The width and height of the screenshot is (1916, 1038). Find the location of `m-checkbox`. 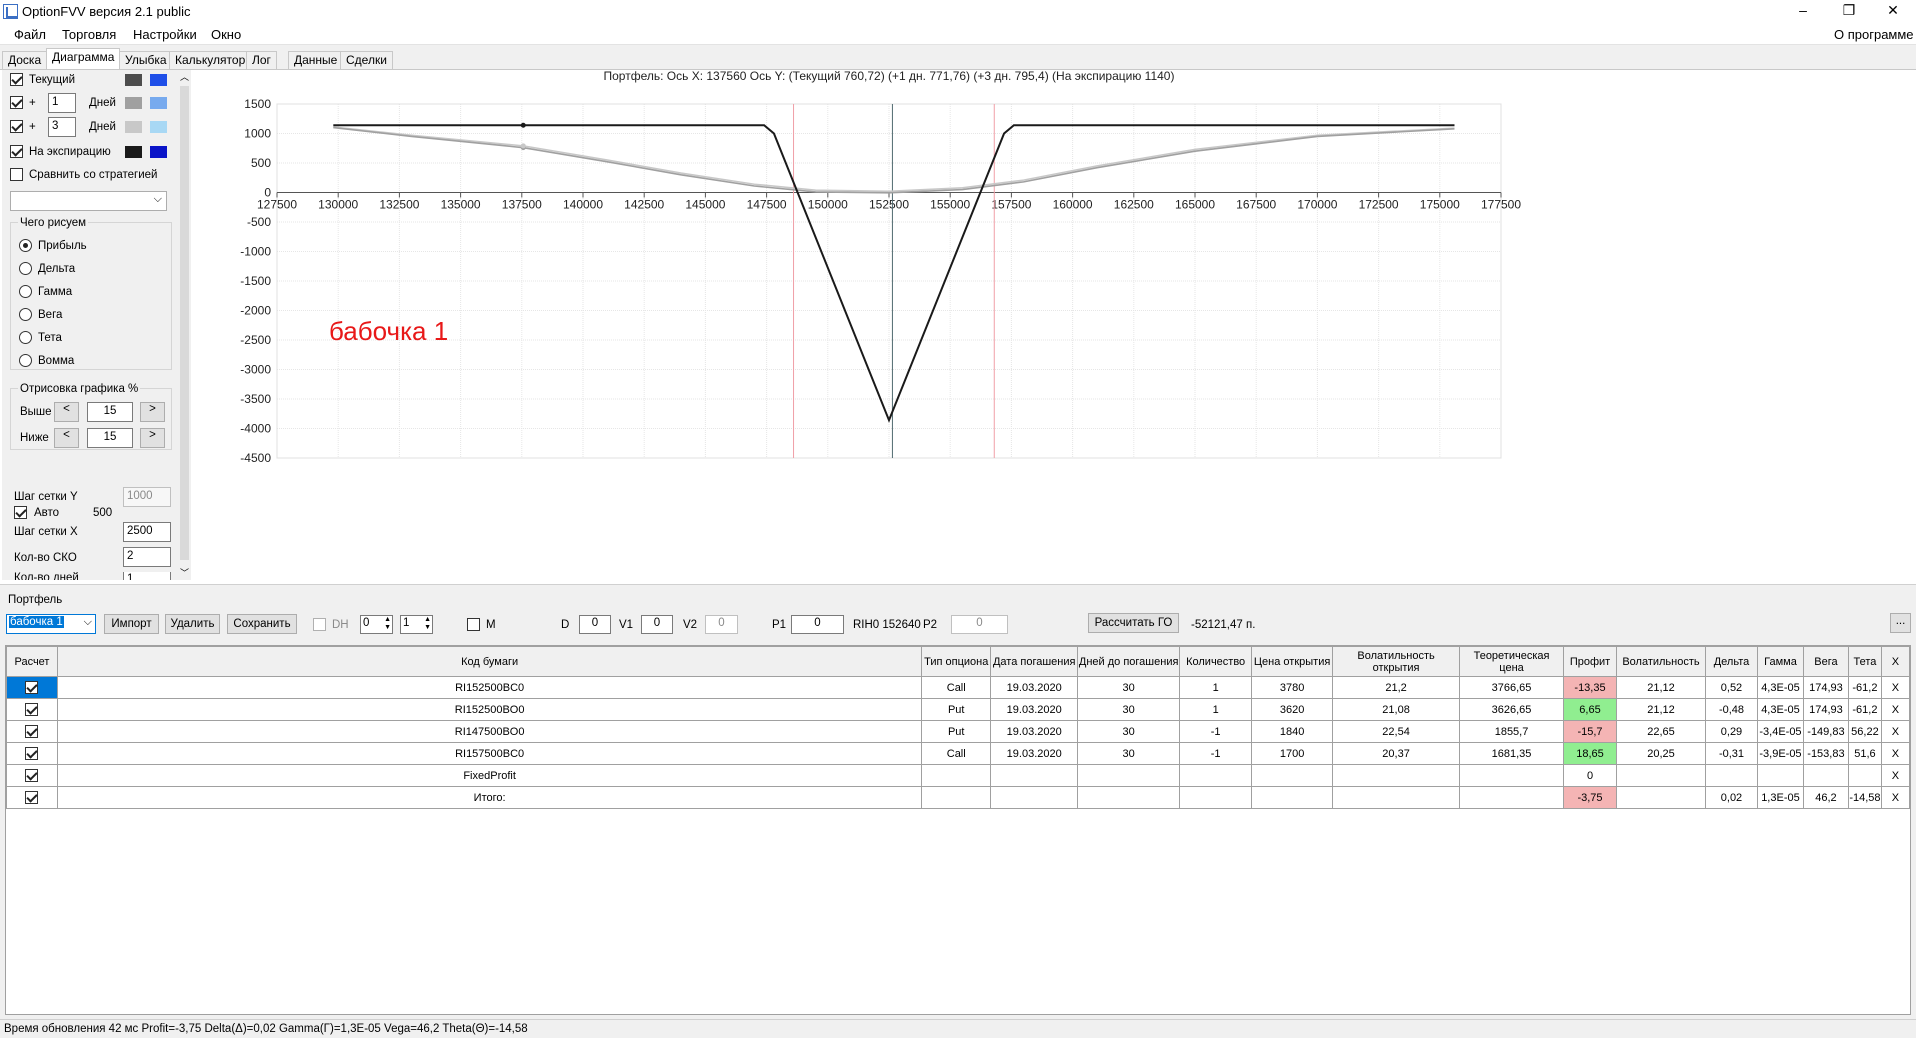

m-checkbox is located at coordinates (473, 624).